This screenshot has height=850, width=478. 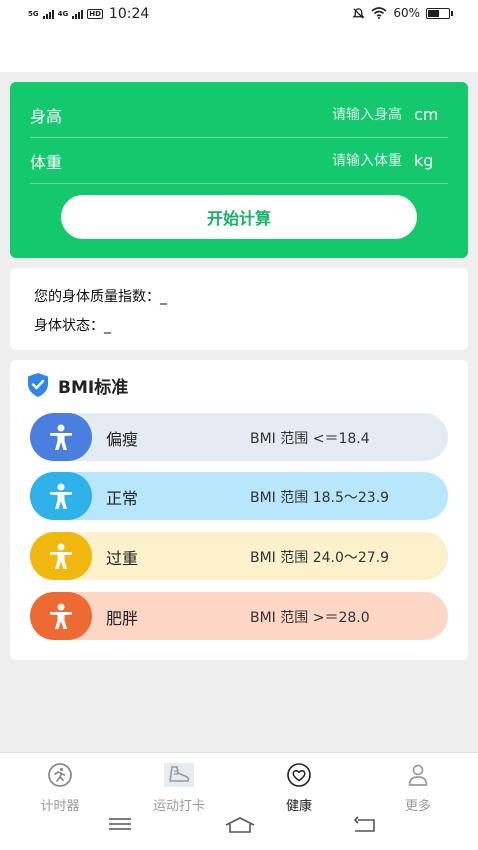 What do you see at coordinates (38, 385) in the screenshot?
I see `shield-check-icon` at bounding box center [38, 385].